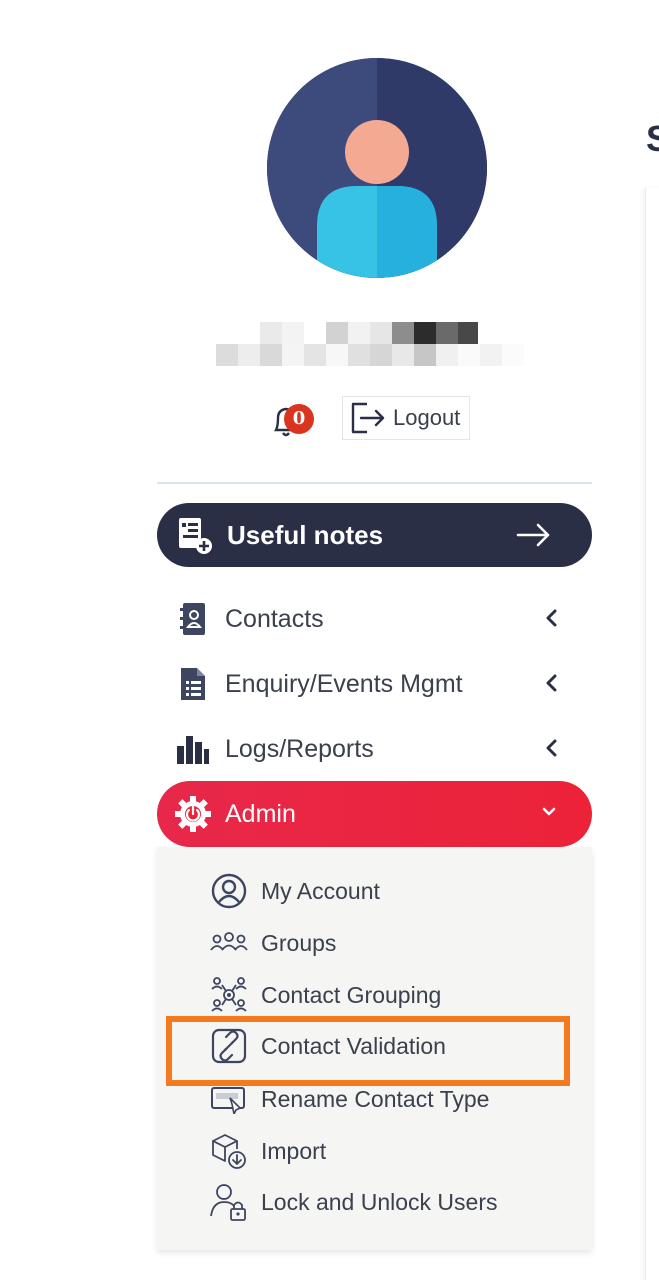 The image size is (659, 1280). What do you see at coordinates (368, 1051) in the screenshot?
I see `highlight-box` at bounding box center [368, 1051].